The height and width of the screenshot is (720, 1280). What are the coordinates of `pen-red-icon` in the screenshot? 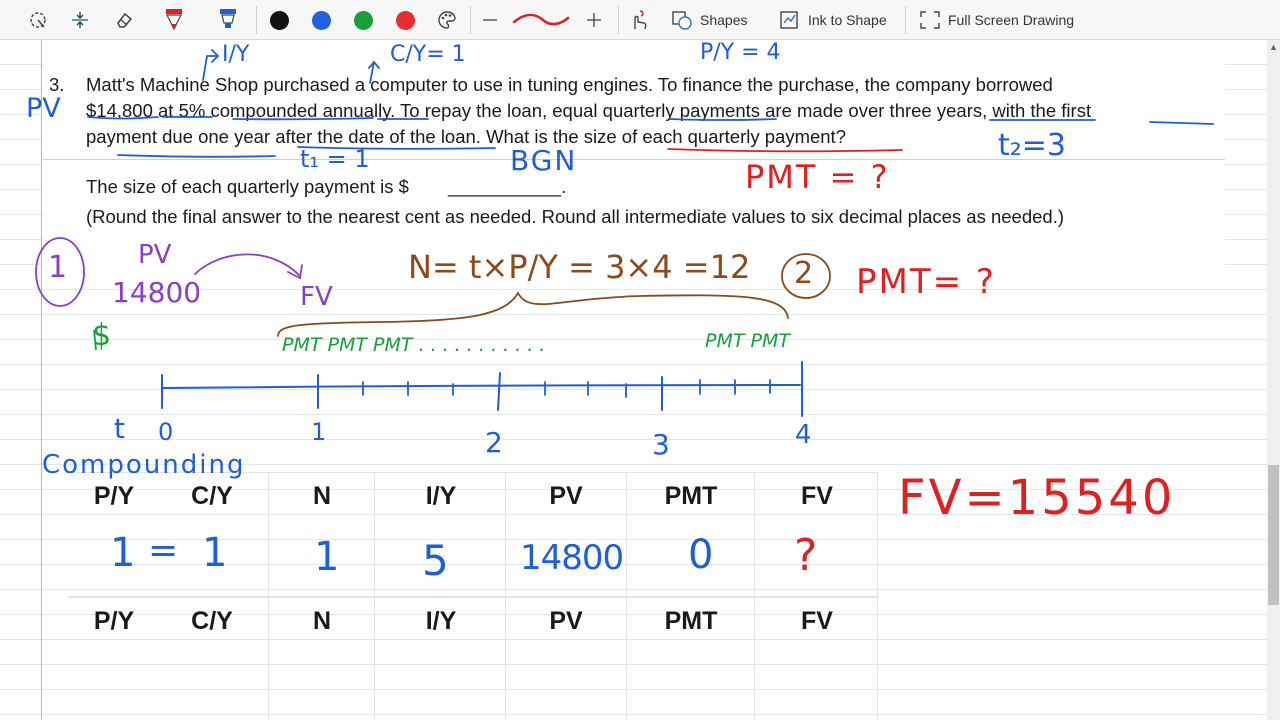 It's located at (174, 20).